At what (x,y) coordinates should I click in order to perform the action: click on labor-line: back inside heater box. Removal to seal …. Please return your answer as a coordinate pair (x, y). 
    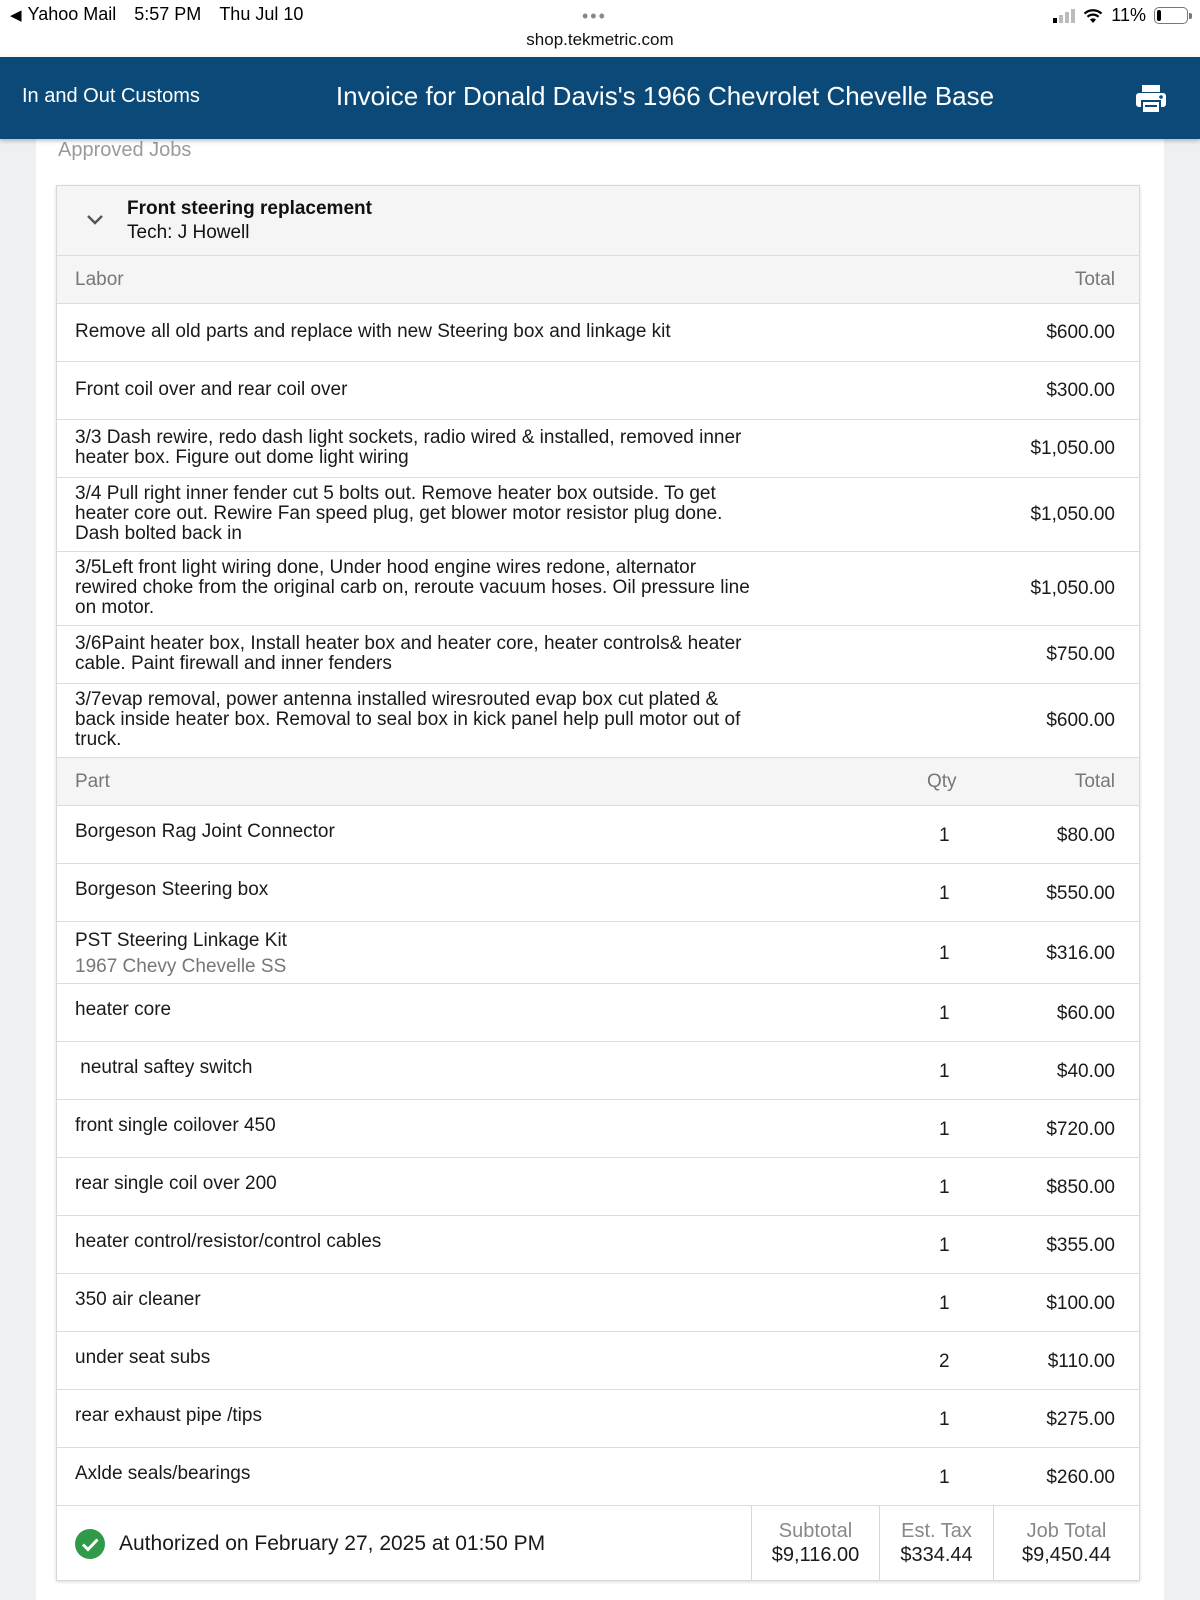
    Looking at the image, I should click on (408, 719).